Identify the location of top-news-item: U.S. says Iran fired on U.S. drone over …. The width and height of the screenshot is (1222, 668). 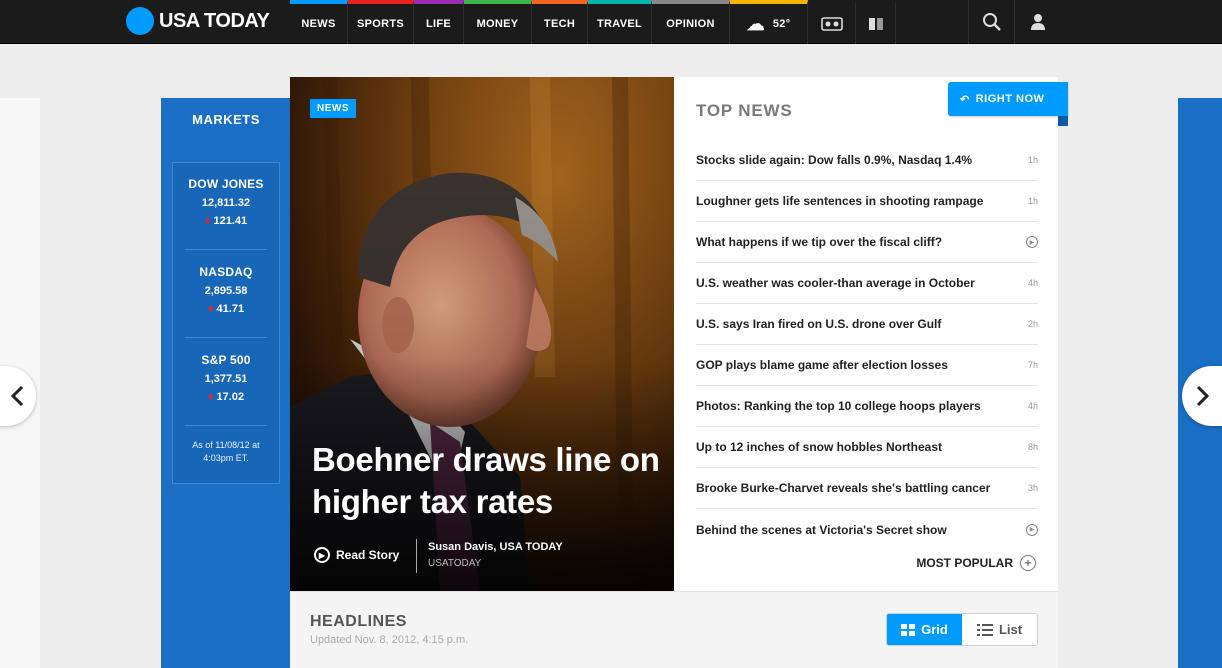
(867, 324).